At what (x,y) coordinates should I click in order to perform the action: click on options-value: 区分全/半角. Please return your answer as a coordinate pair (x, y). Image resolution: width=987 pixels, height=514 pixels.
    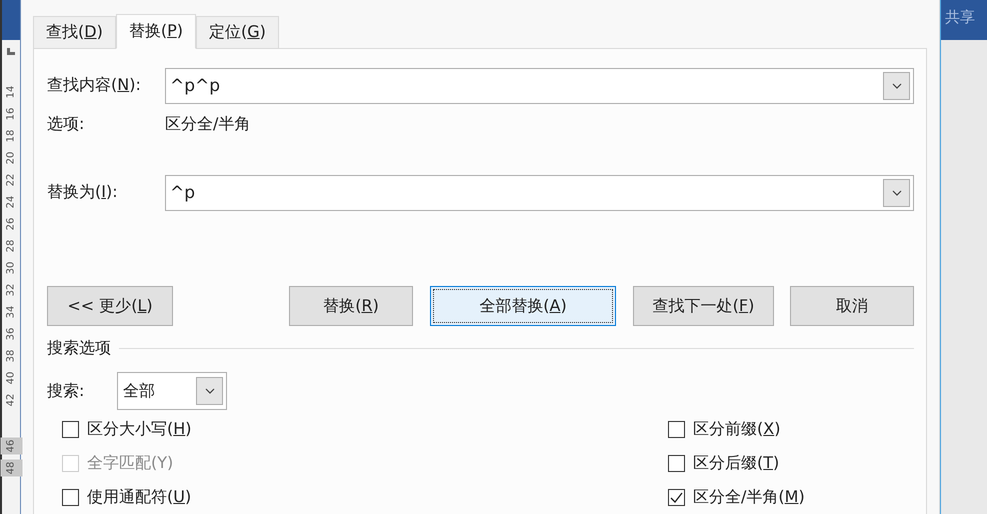
    Looking at the image, I should click on (207, 124).